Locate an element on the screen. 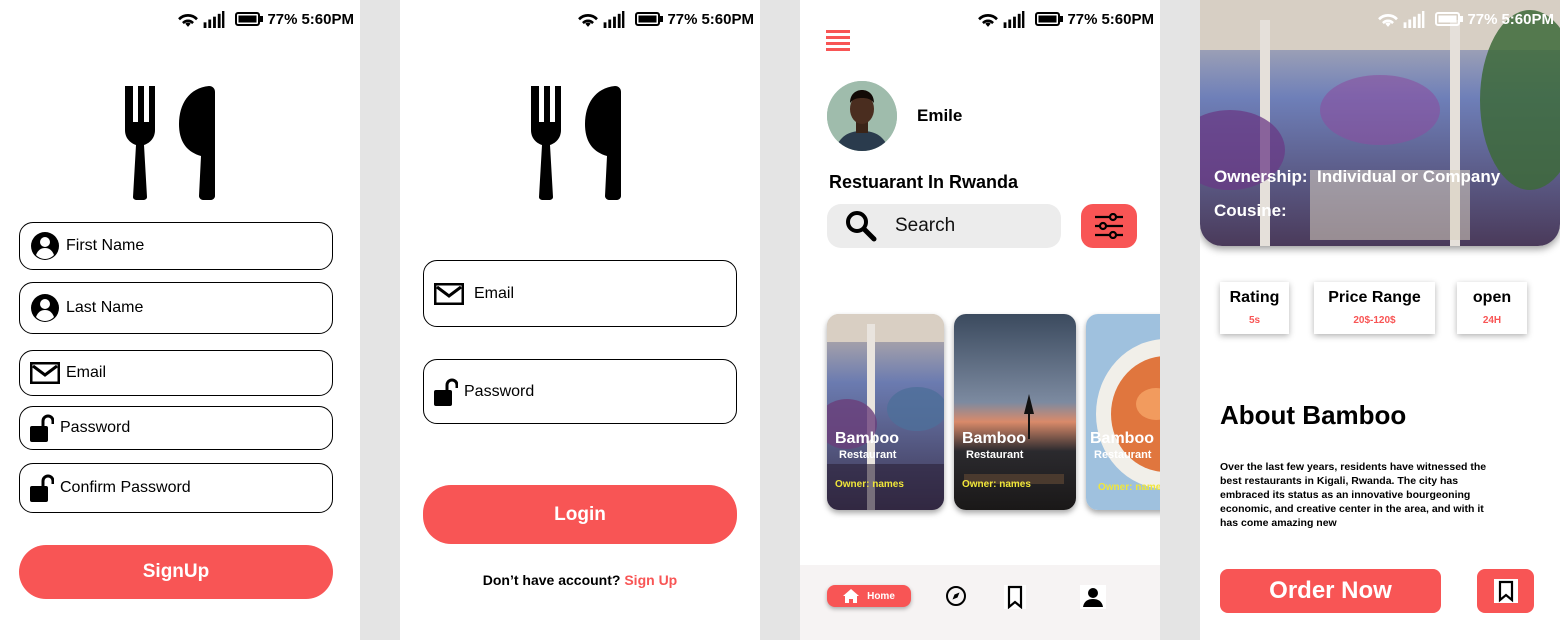  bottom-nav: Home is located at coordinates (980, 602).